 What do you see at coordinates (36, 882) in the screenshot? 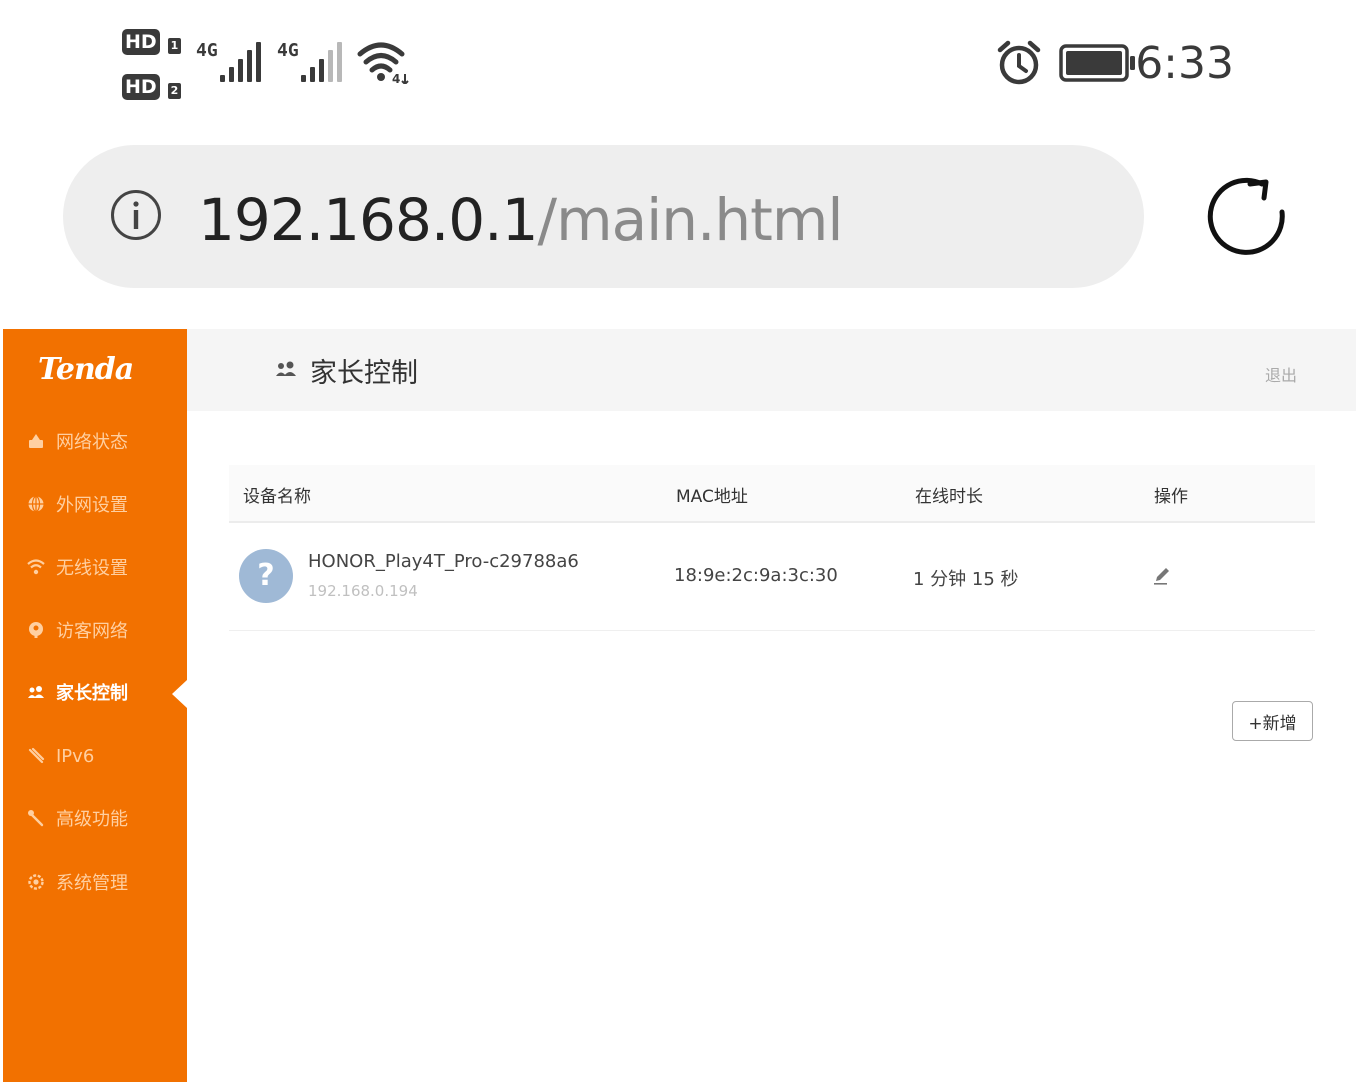
I see `gear-icon` at bounding box center [36, 882].